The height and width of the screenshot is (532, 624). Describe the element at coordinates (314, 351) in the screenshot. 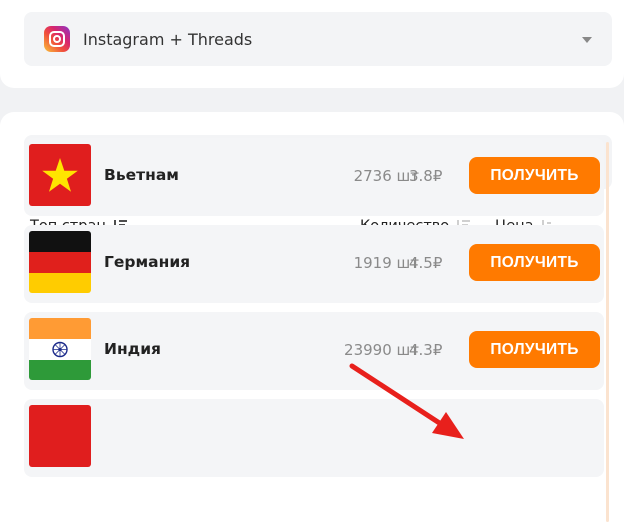

I see `list-item: Индия 23990 шт 4.3₽ ПОЛУЧИТЬ` at that location.